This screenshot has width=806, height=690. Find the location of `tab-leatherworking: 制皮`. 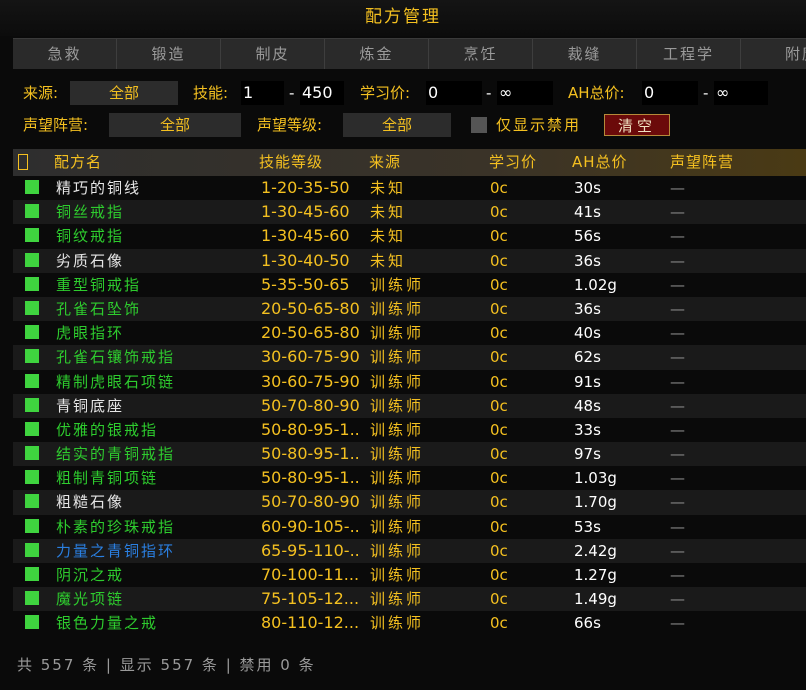

tab-leatherworking: 制皮 is located at coordinates (273, 54).